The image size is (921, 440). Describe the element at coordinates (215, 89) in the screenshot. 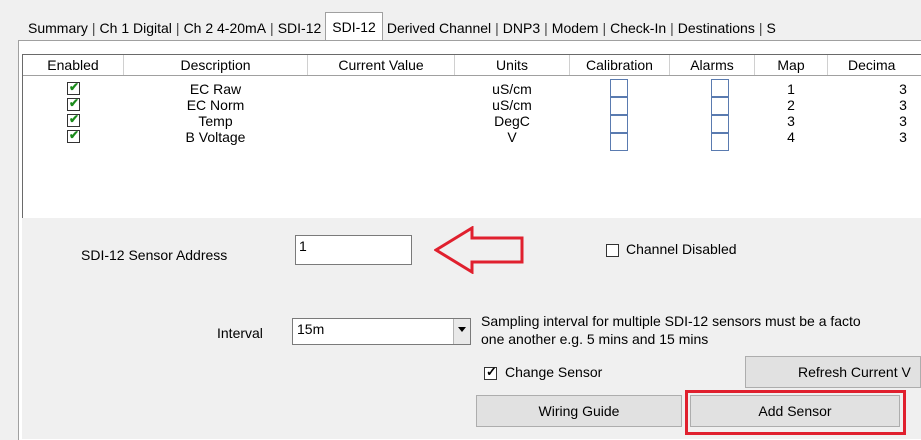

I see `description-cell: EC Raw` at that location.